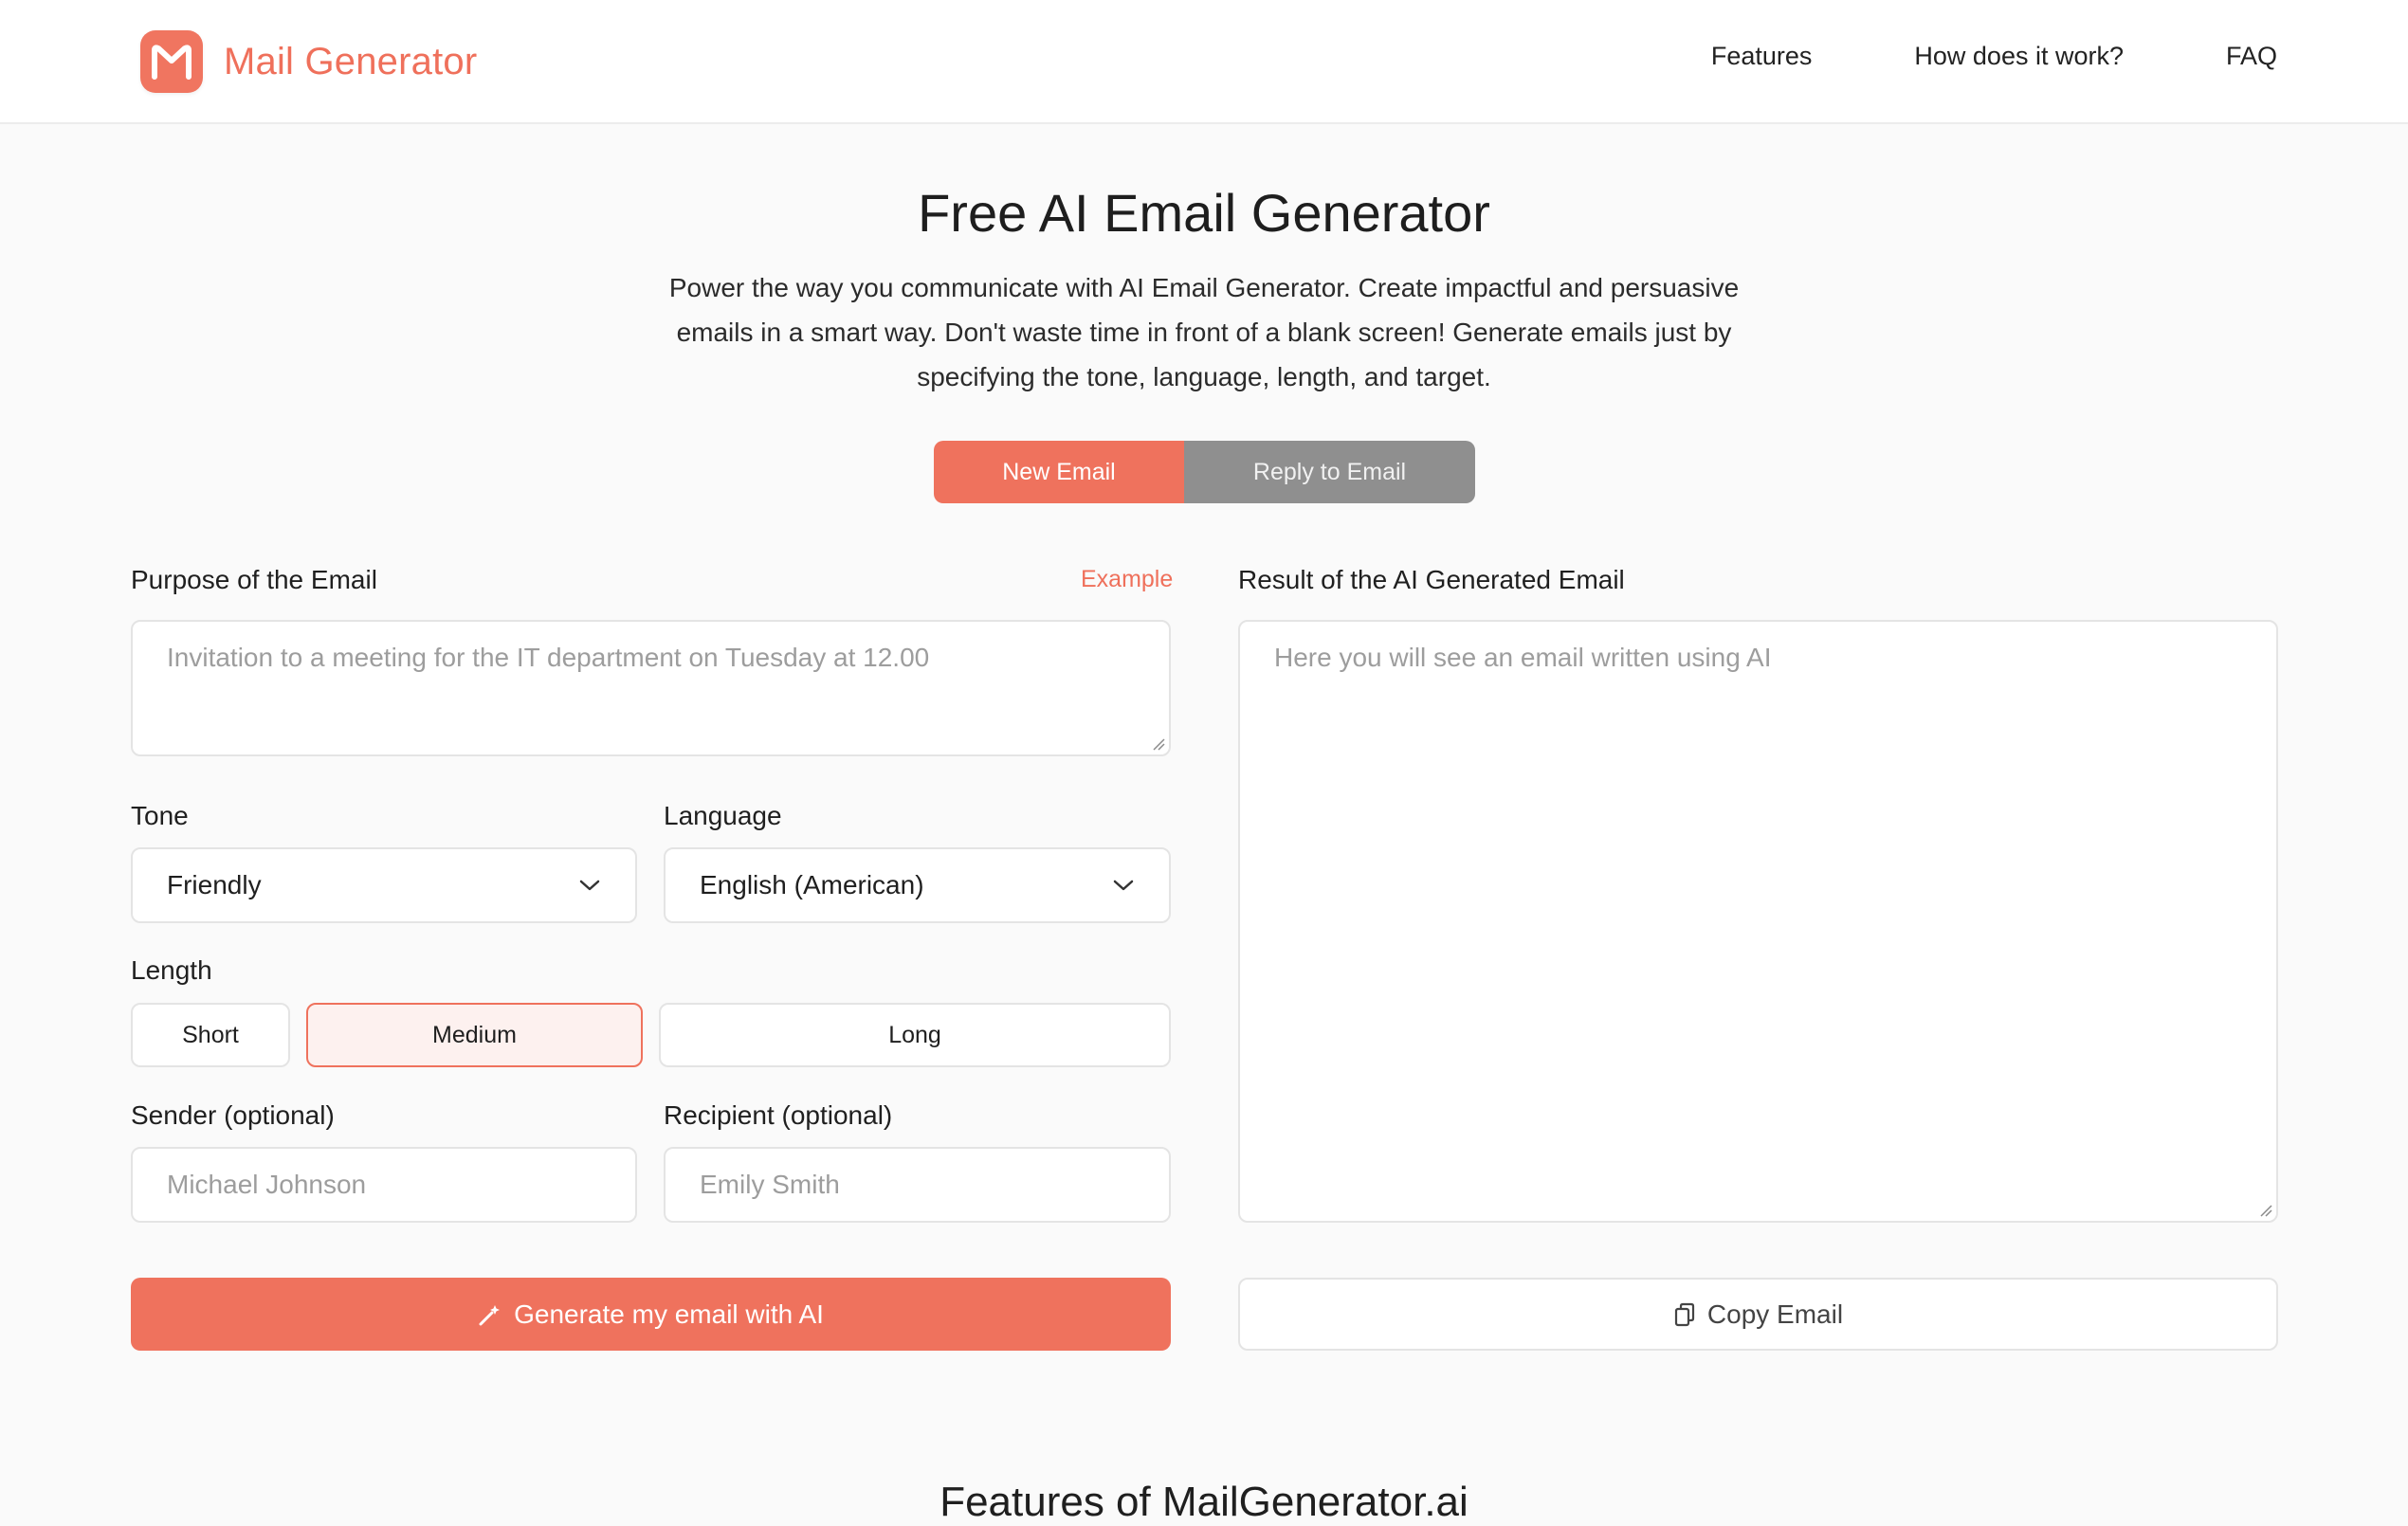 The image size is (2408, 1526). I want to click on example-link: Example, so click(1127, 579).